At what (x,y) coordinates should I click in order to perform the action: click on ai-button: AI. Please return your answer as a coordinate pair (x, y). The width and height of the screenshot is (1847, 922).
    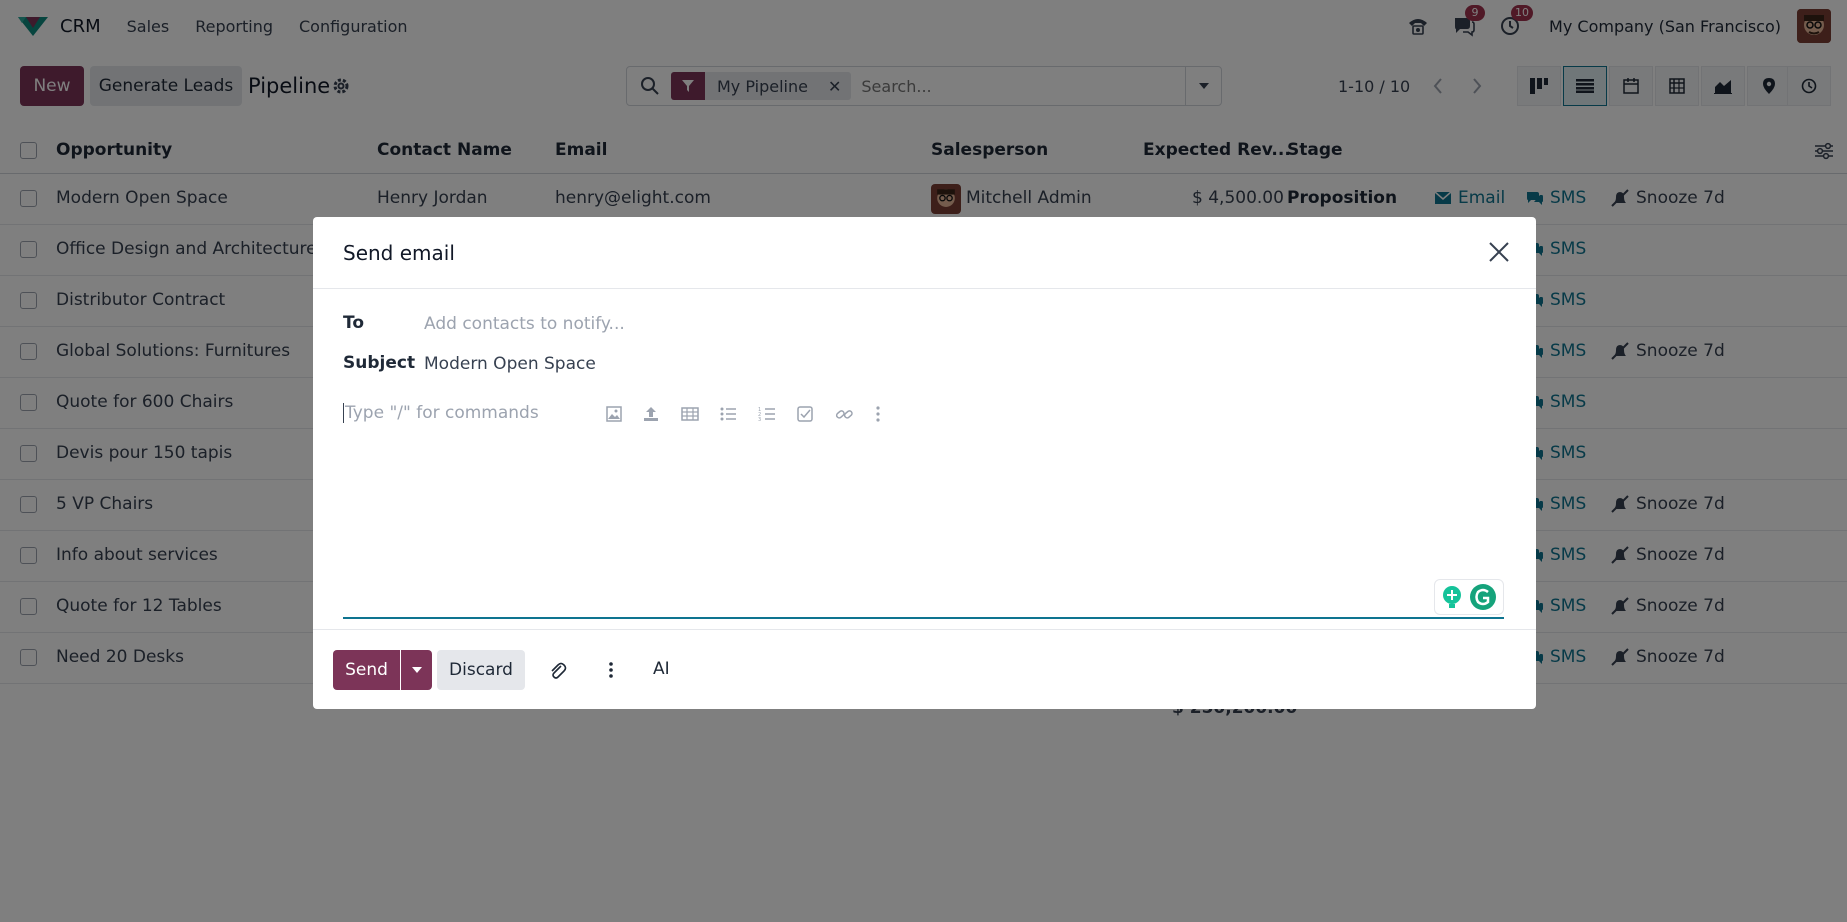
    Looking at the image, I should click on (661, 669).